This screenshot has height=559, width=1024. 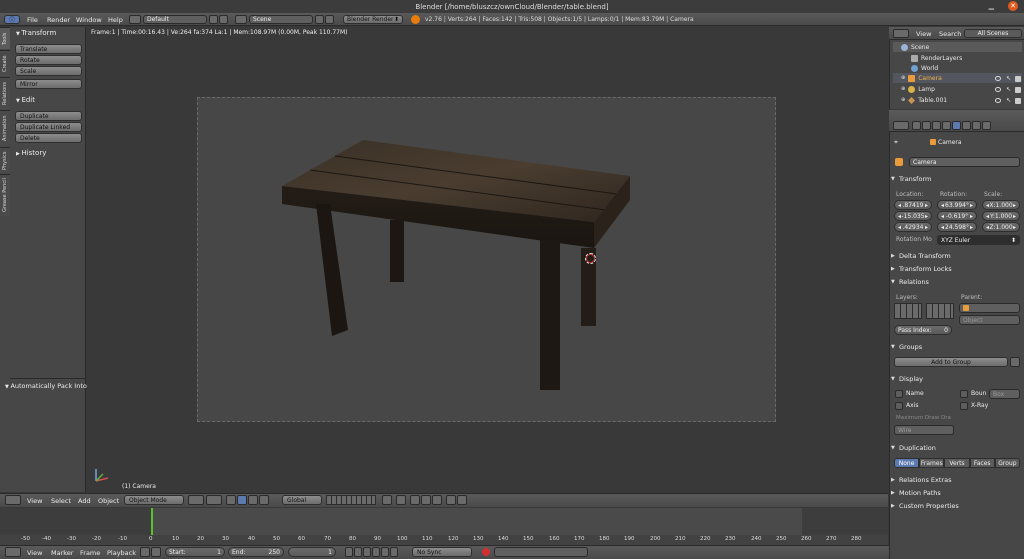 What do you see at coordinates (58, 20) in the screenshot?
I see `menu-render: Render` at bounding box center [58, 20].